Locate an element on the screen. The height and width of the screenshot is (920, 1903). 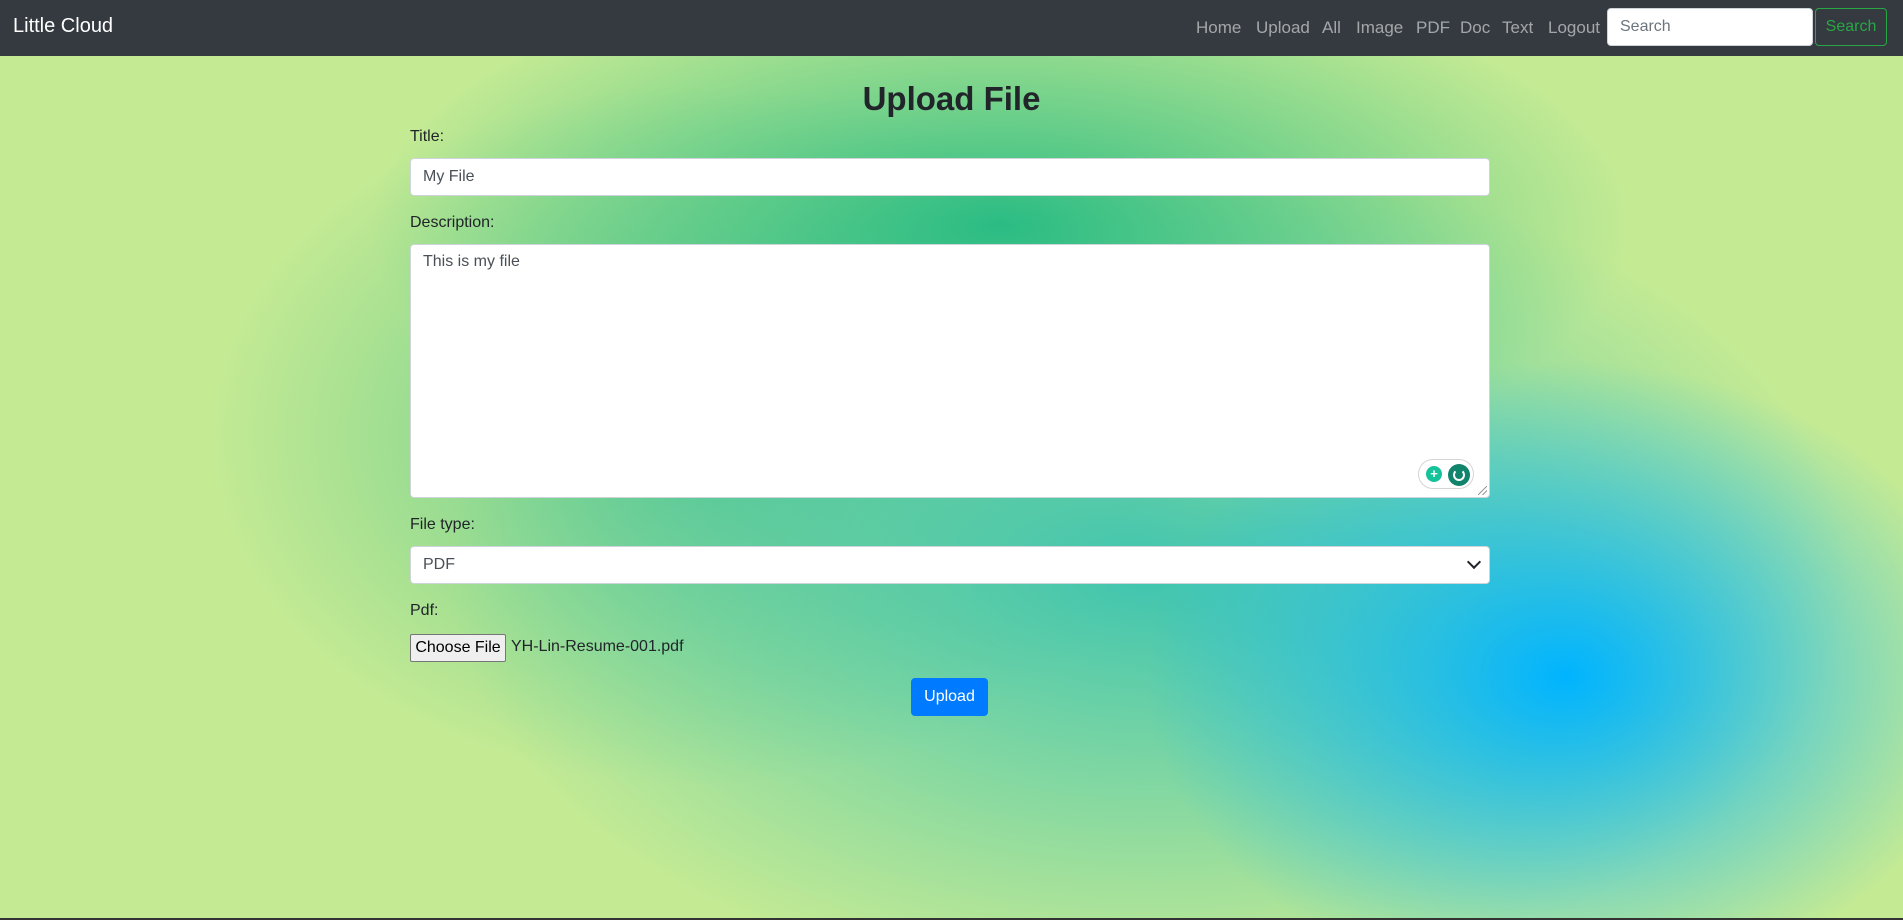
resize-handle-icon is located at coordinates (1482, 490).